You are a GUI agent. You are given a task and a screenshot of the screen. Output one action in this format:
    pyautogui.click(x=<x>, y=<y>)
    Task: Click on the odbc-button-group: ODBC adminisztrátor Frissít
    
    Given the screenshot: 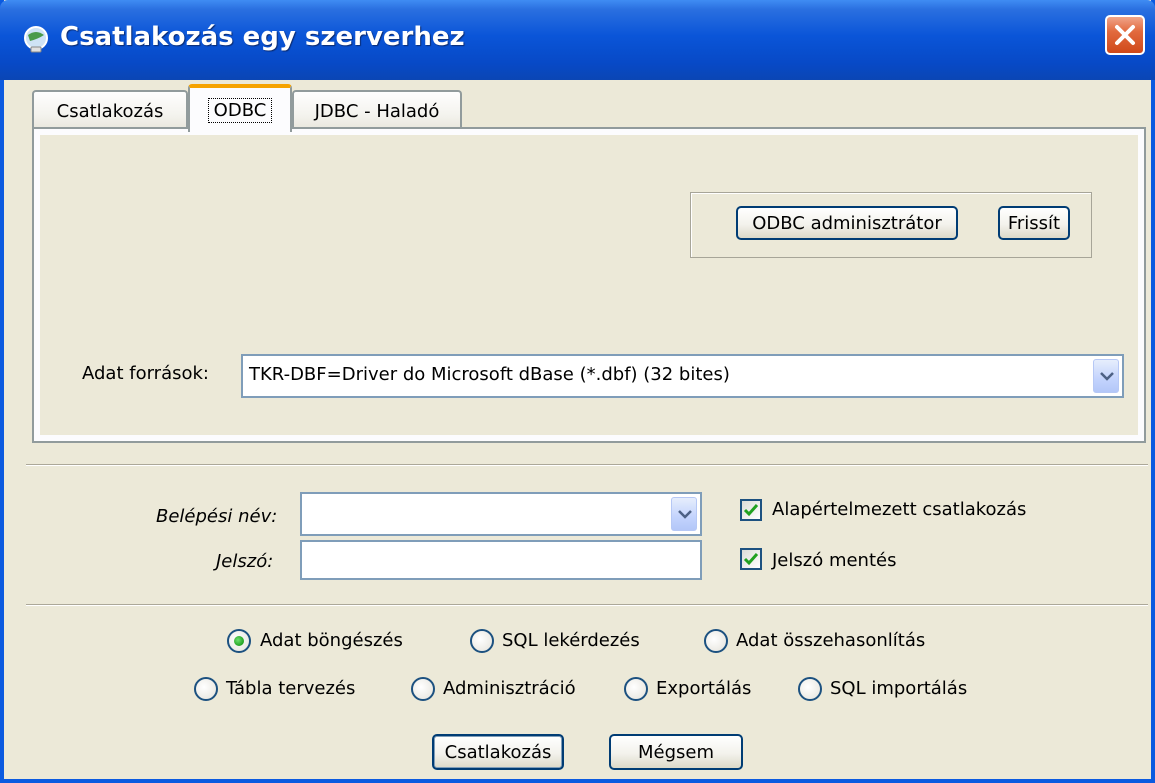 What is the action you would take?
    pyautogui.click(x=891, y=225)
    